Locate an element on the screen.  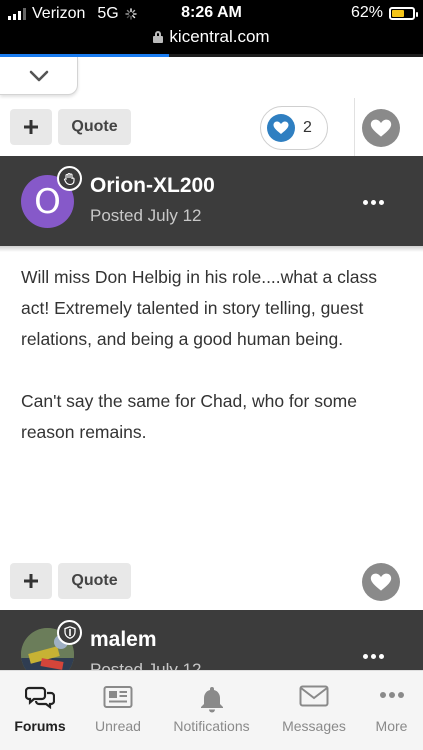
nav-label: Messages is located at coordinates (314, 726).